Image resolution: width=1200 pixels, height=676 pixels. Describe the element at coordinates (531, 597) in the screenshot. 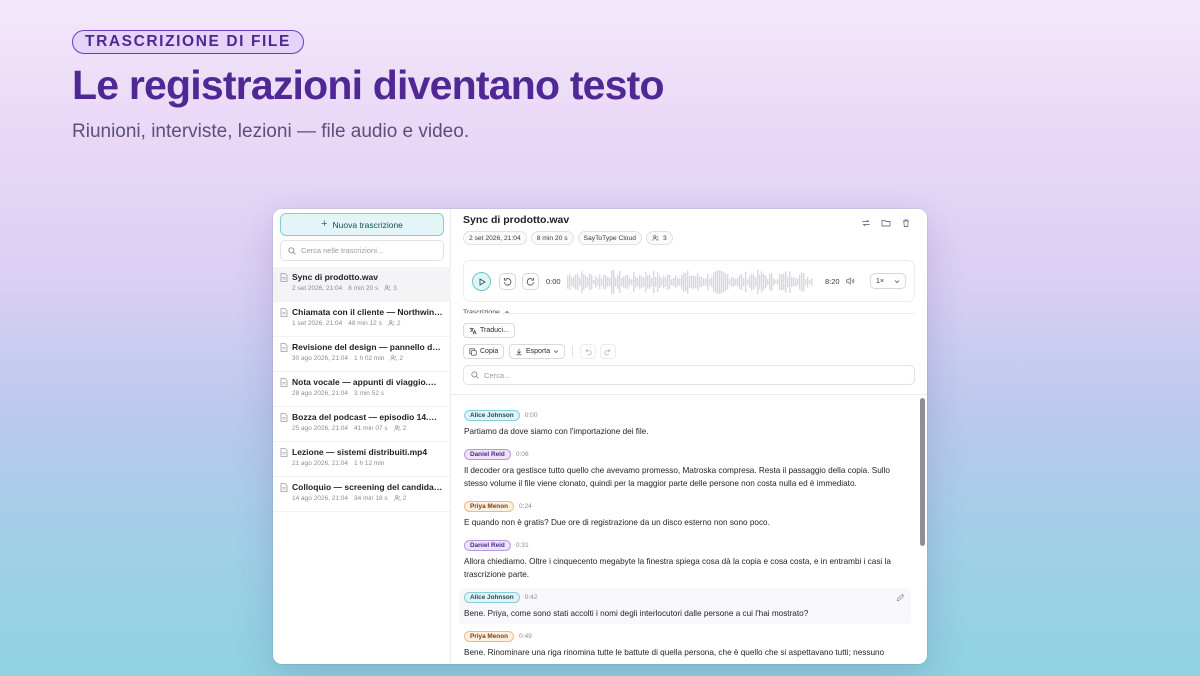

I see `segment-time: 0:42` at that location.